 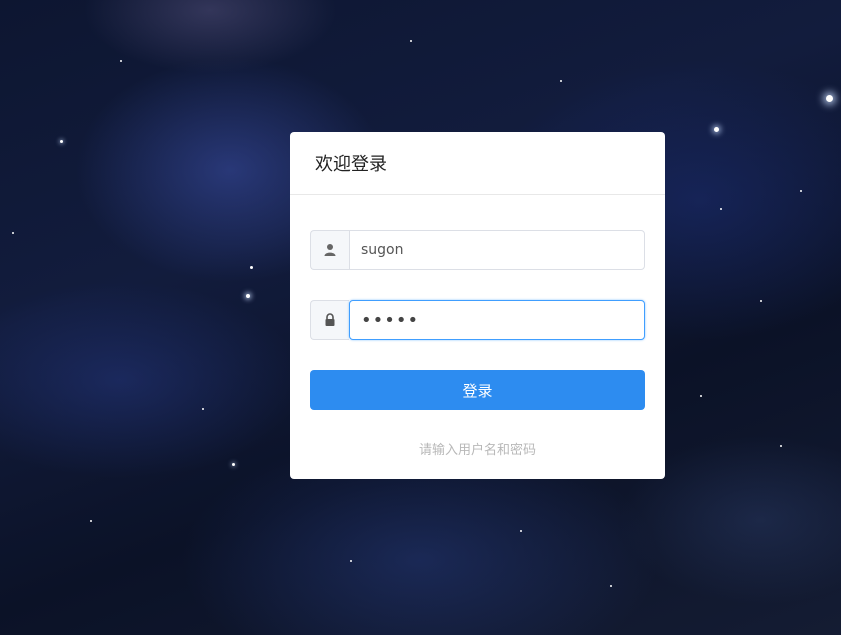 I want to click on password-field-group, so click(x=477, y=320).